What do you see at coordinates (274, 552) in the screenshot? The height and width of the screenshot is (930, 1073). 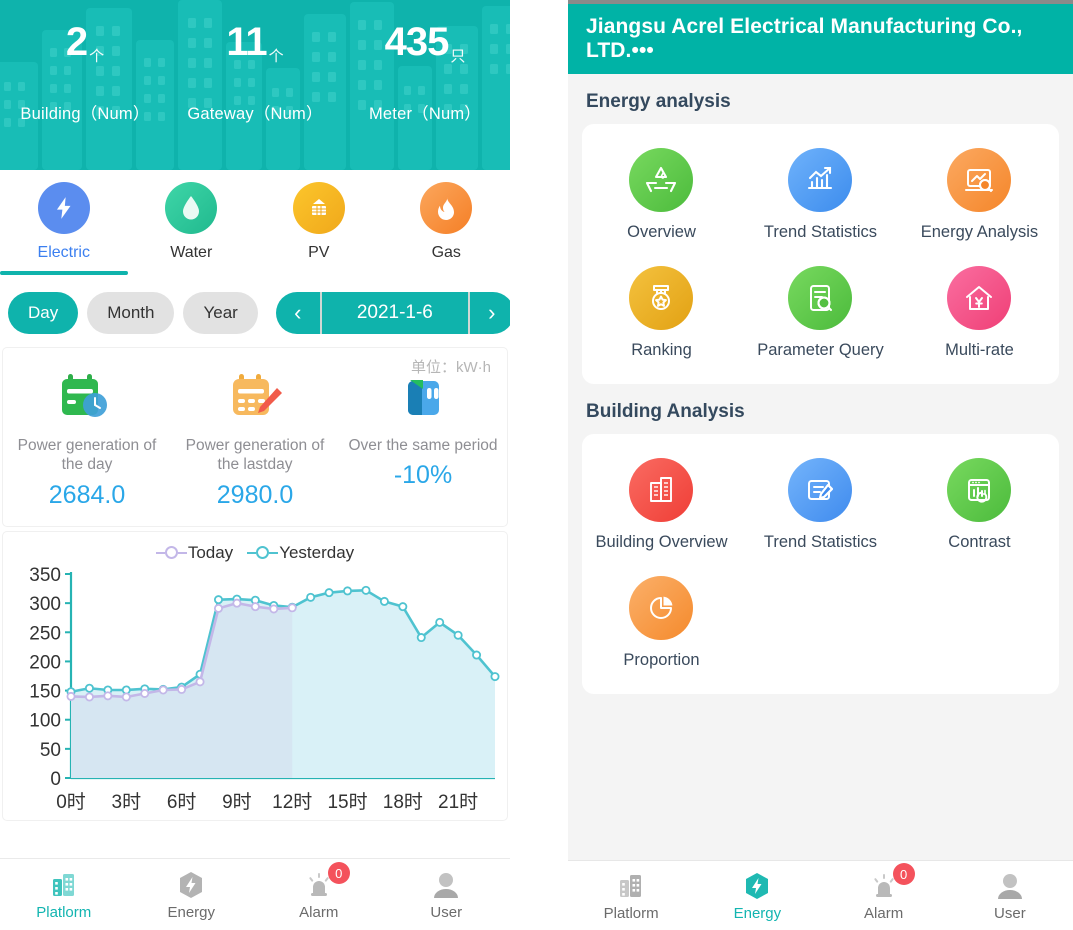 I see `legend-yesterday-line2` at bounding box center [274, 552].